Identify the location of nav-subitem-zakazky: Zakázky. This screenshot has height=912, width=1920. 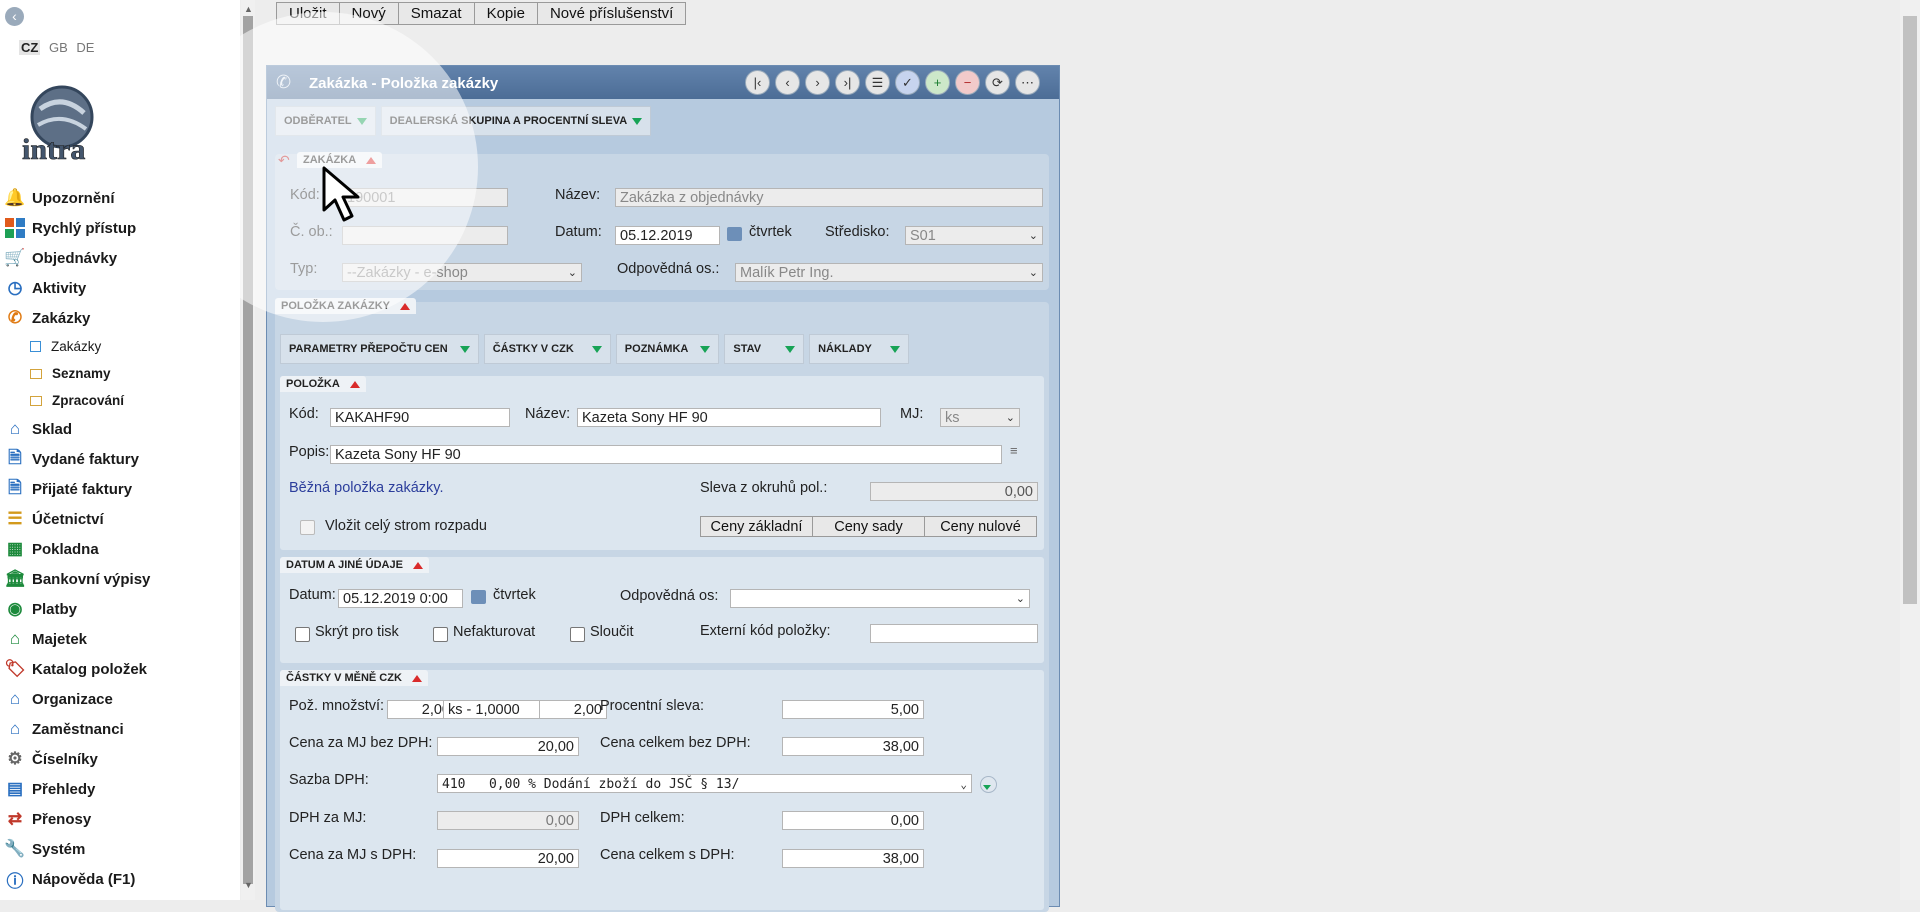
(117, 346).